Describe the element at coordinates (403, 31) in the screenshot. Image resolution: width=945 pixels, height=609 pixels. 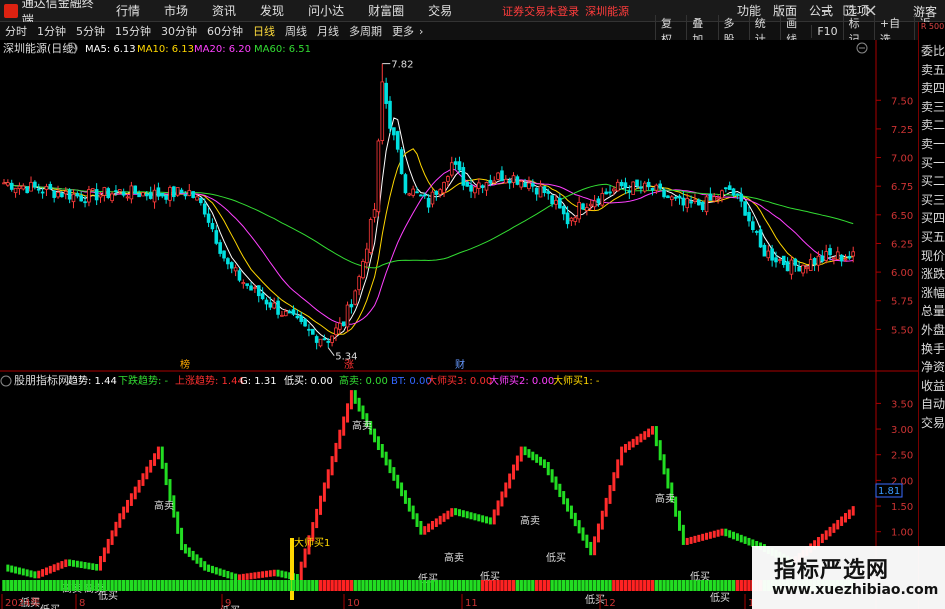
I see `period-tab-more: 更多` at that location.